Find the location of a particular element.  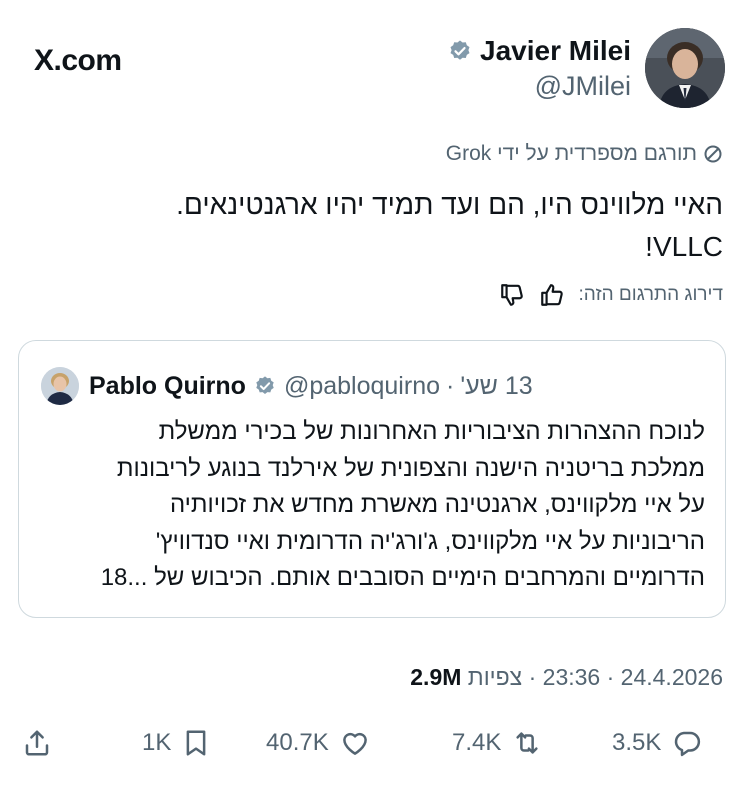

author-handle: @JMilei is located at coordinates (539, 86).